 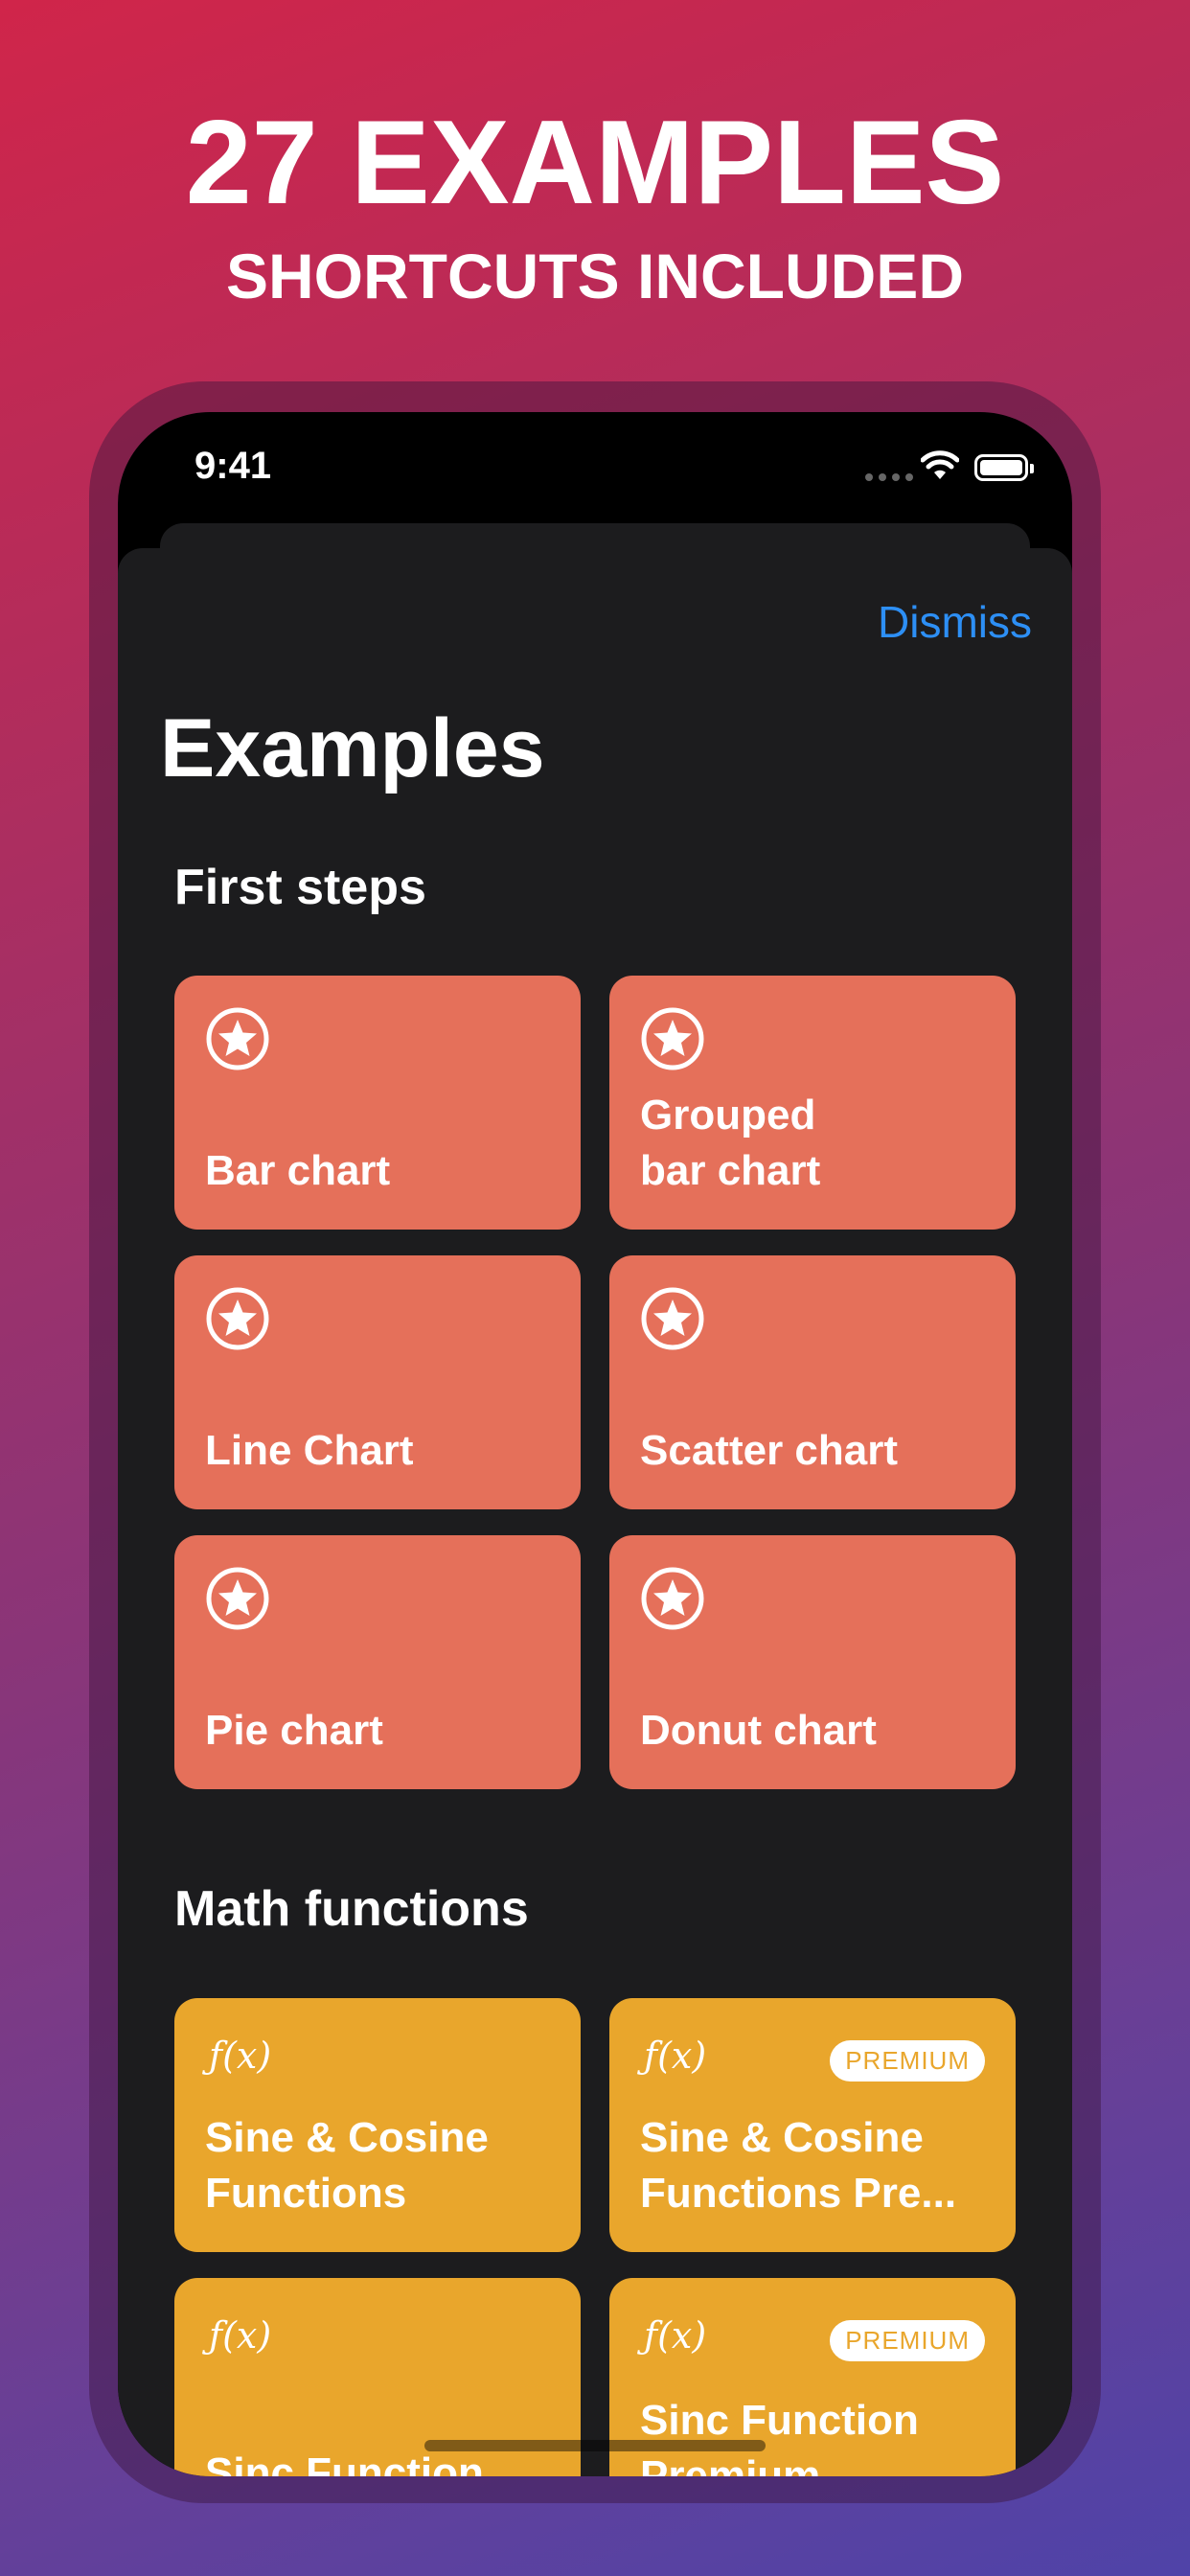 I want to click on wifi-icon, so click(x=940, y=464).